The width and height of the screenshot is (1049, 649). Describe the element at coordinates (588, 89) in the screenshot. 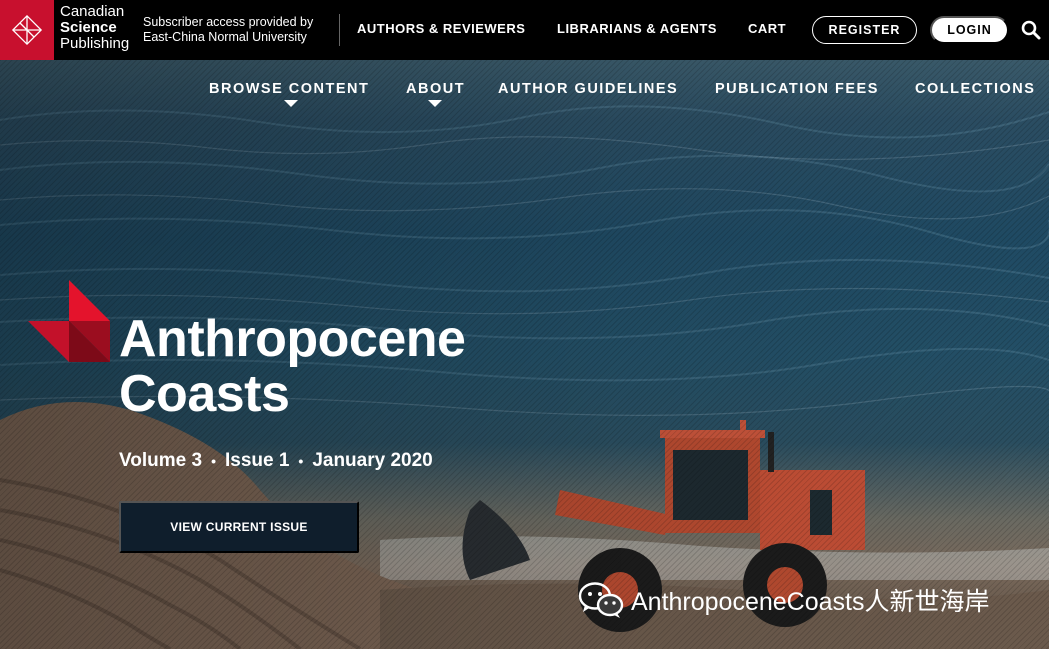

I see `subnav-author-guidelines: AUTHOR GUIDELINES` at that location.